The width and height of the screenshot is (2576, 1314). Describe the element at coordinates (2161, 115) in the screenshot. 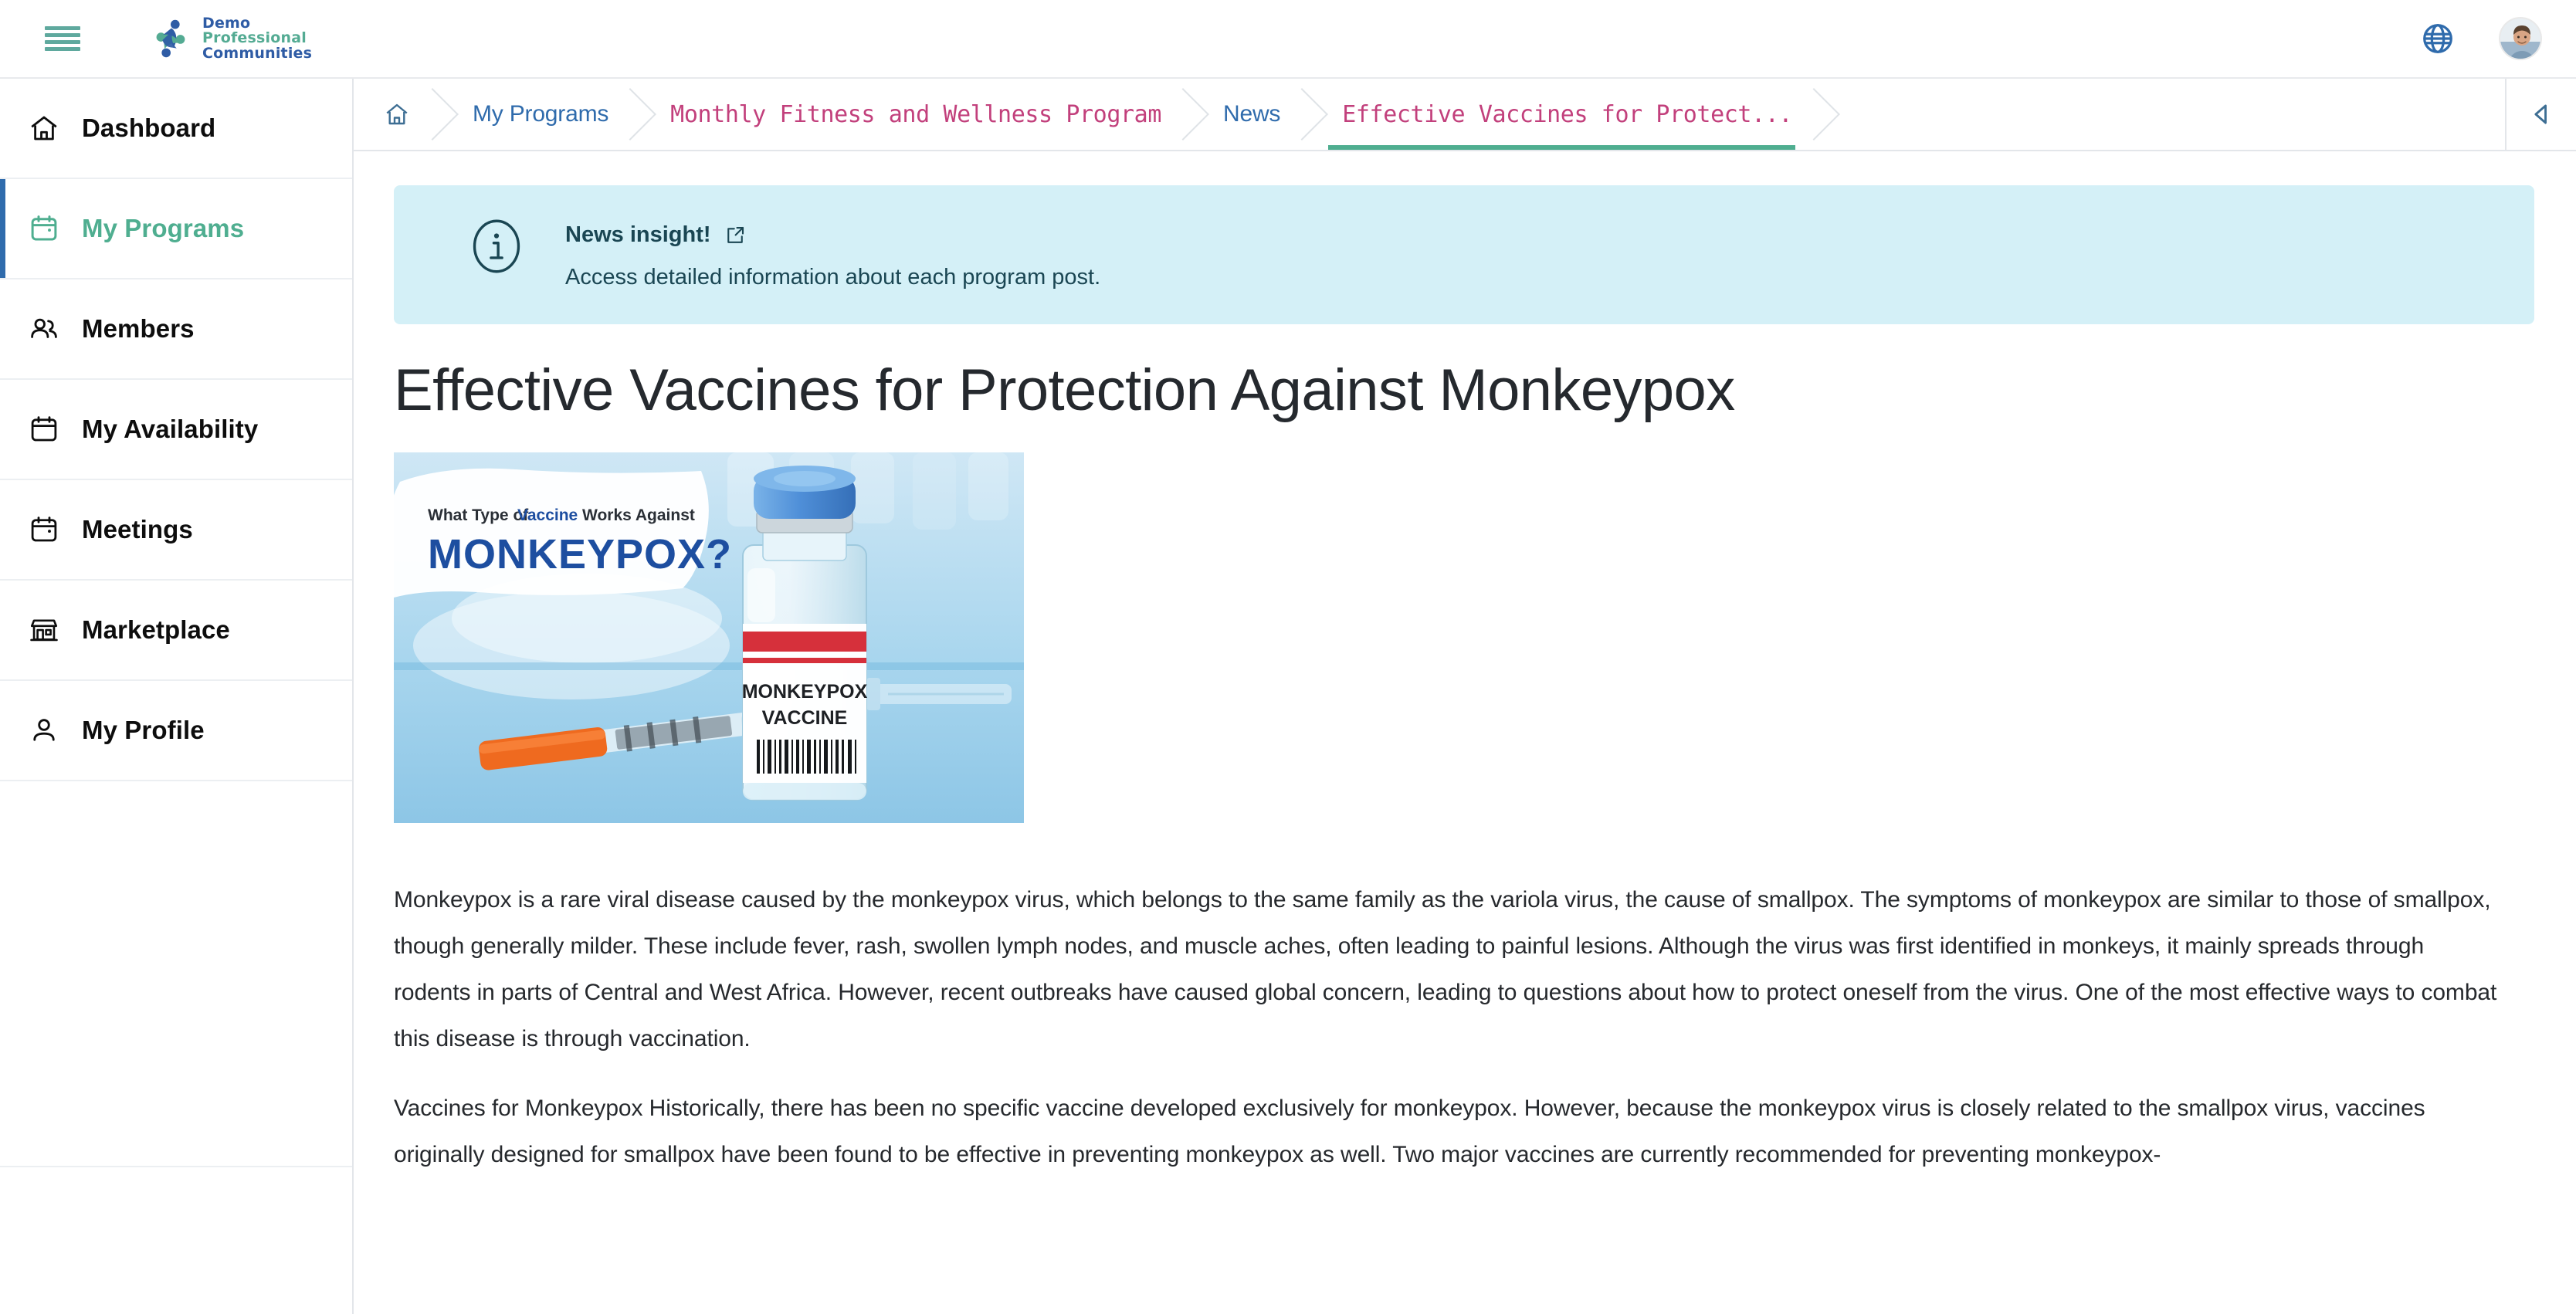

I see `breadcrumb-spacer` at that location.